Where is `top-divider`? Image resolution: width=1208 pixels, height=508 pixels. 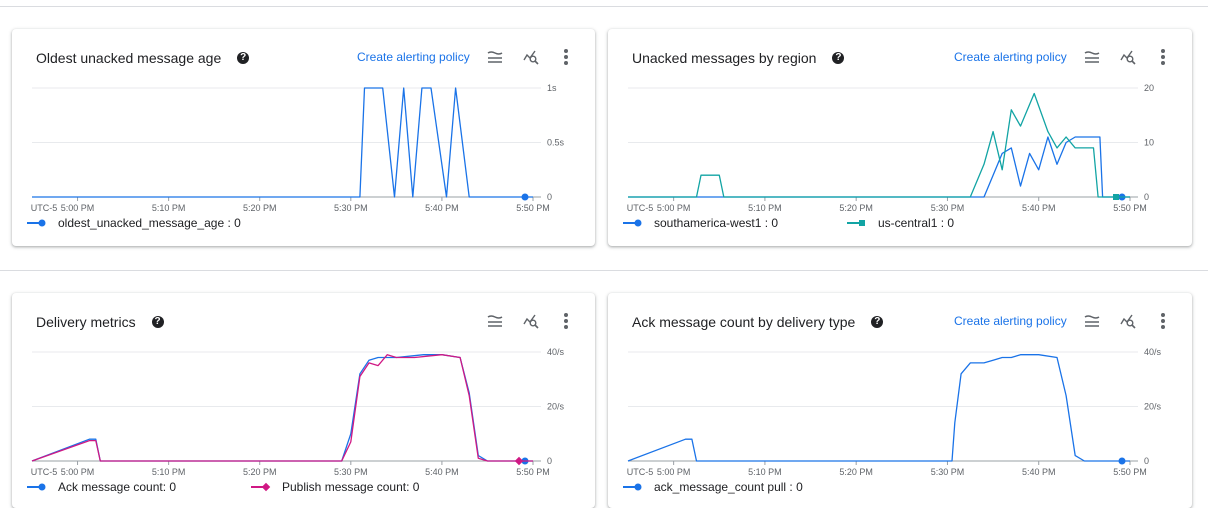
top-divider is located at coordinates (604, 6).